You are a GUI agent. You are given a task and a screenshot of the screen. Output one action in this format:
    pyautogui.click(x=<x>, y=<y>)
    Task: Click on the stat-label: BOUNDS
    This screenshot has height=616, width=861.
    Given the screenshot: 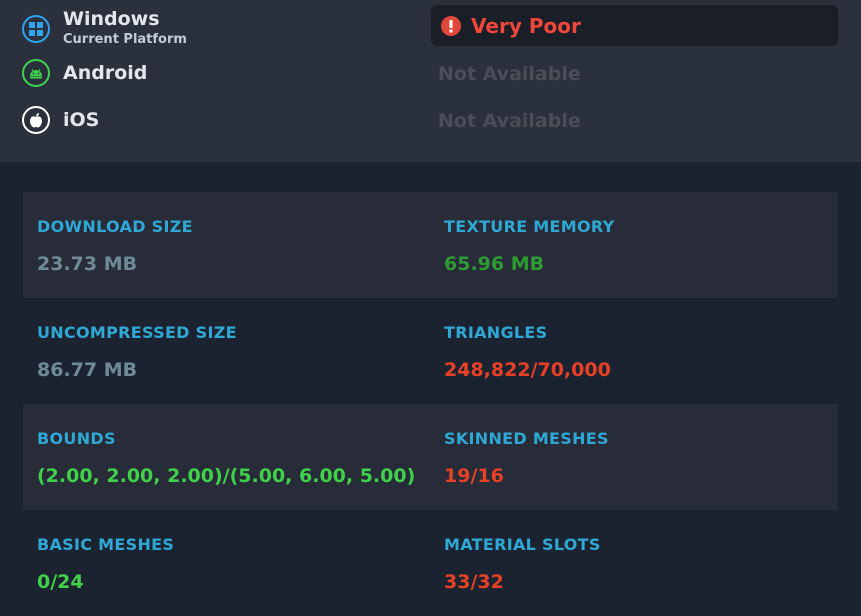 What is the action you would take?
    pyautogui.click(x=76, y=438)
    